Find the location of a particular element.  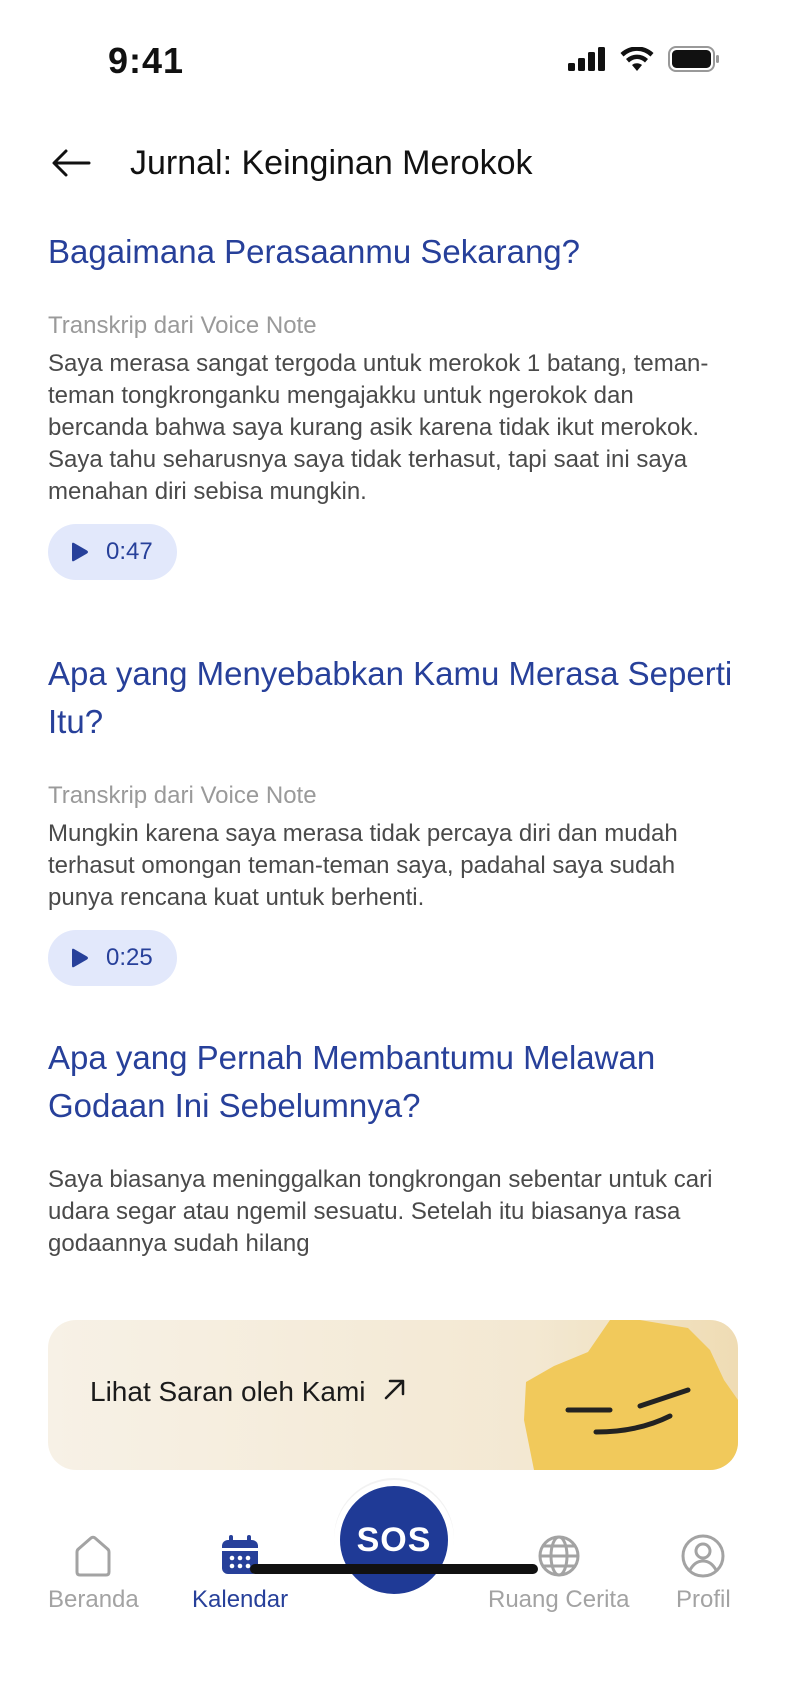

nav-label: Ruang Cerita is located at coordinates (559, 1599).